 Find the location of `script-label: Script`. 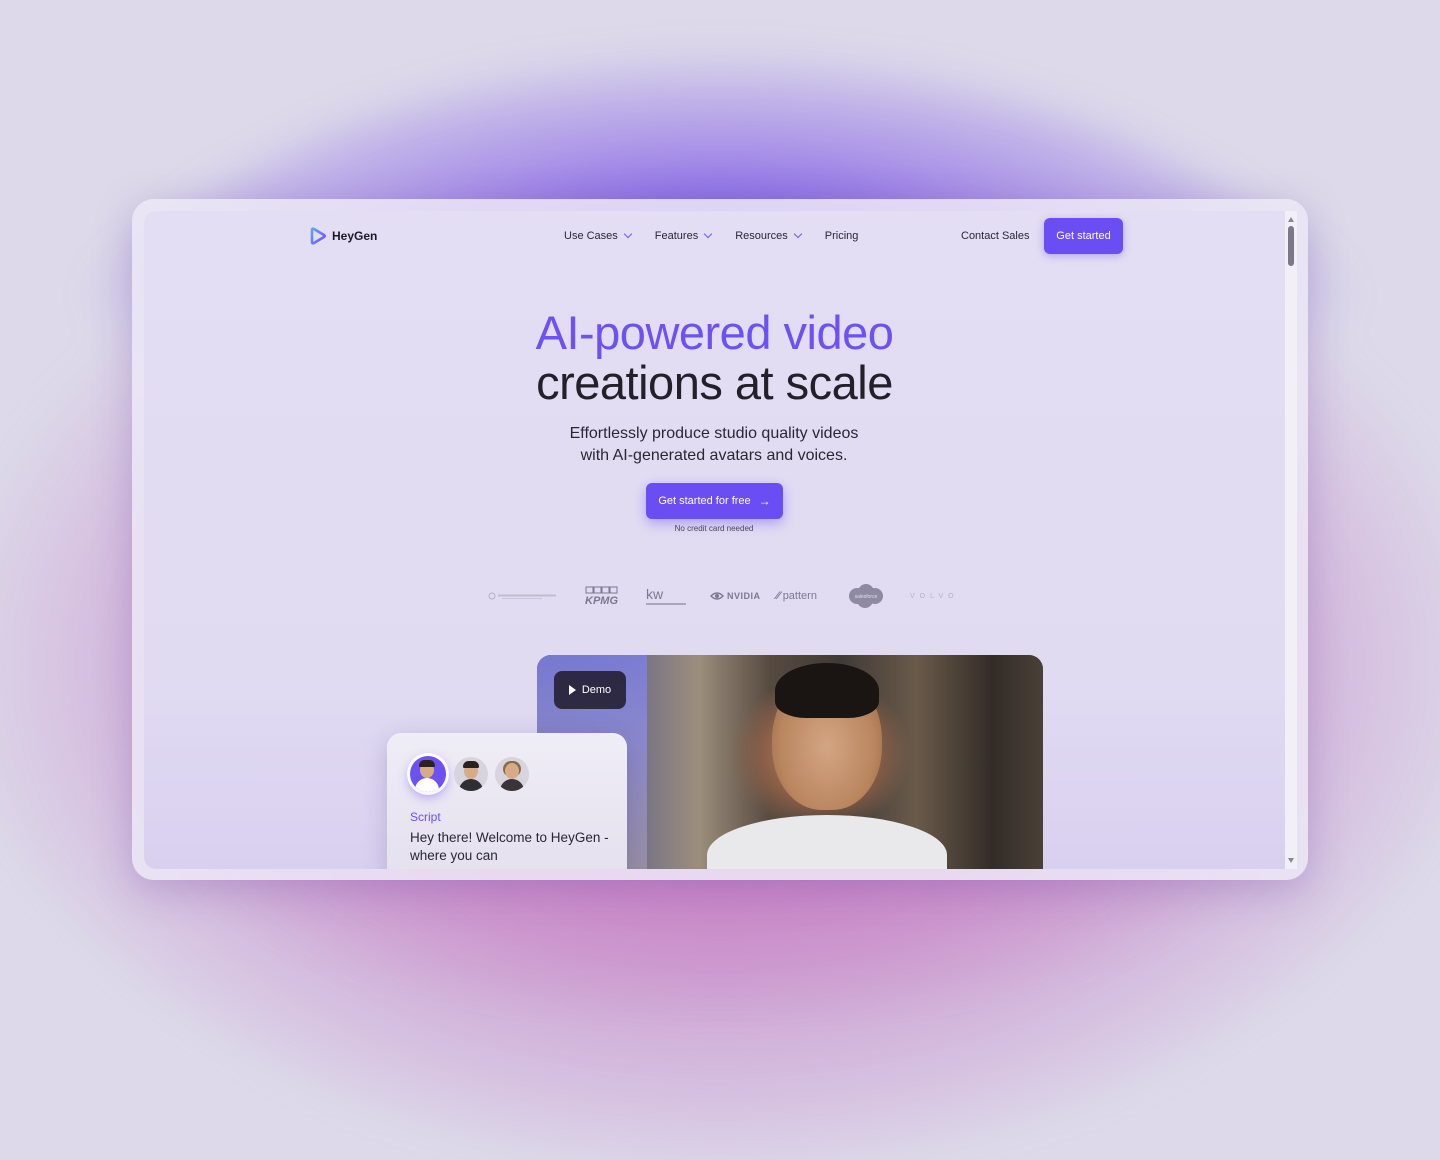

script-label: Script is located at coordinates (425, 817).